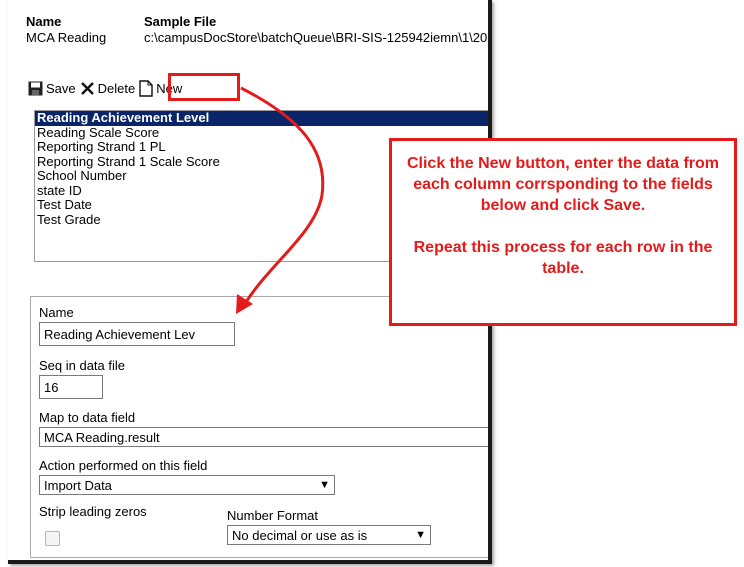 The width and height of the screenshot is (744, 567). I want to click on number-format-value: No decimal or use as is, so click(300, 535).